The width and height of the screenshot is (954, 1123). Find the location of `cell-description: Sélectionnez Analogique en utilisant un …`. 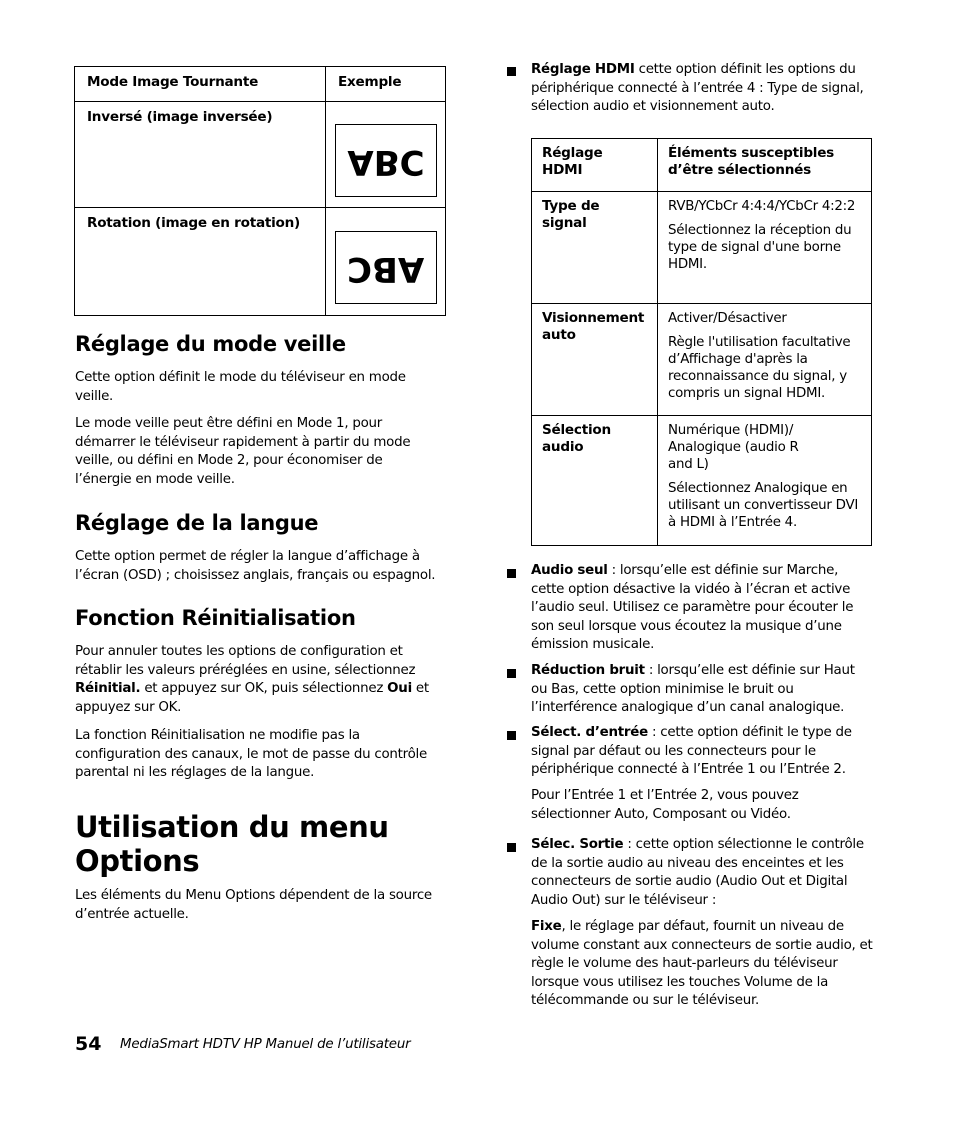

cell-description: Sélectionnez Analogique en utilisant un … is located at coordinates (763, 505).